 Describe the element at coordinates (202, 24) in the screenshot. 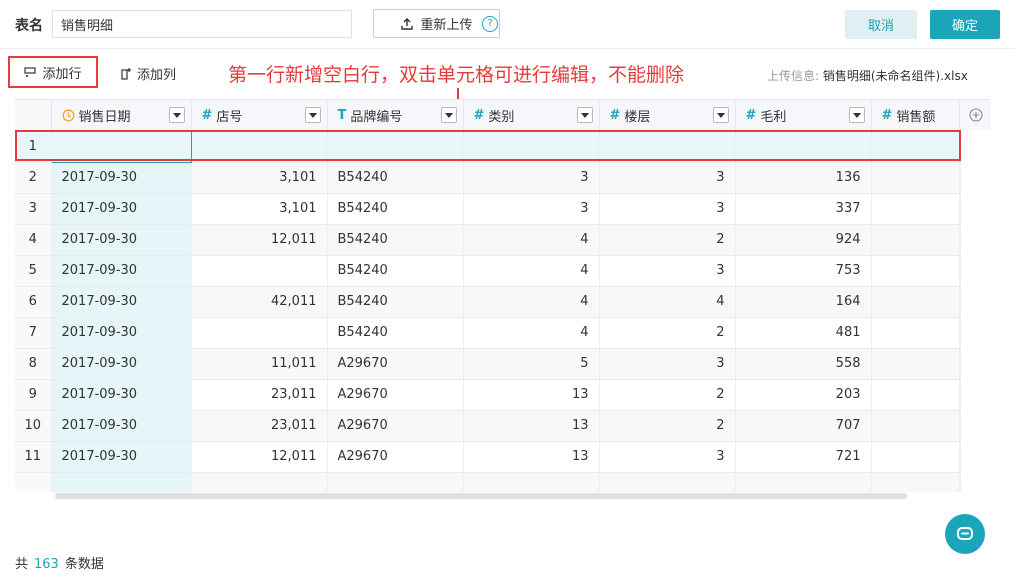

I see `table-name-input` at that location.